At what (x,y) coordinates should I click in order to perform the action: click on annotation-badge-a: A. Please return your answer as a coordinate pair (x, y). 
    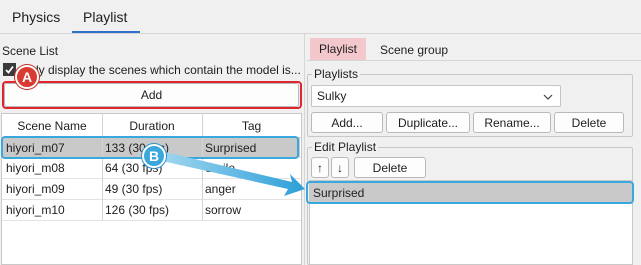
    Looking at the image, I should click on (27, 77).